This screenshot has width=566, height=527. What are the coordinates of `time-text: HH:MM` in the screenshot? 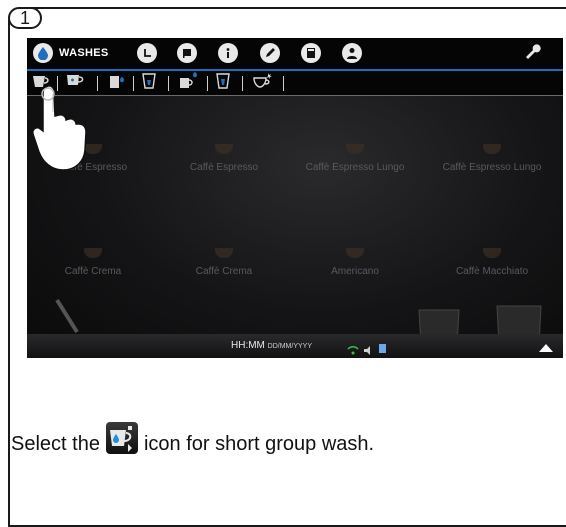 It's located at (248, 345).